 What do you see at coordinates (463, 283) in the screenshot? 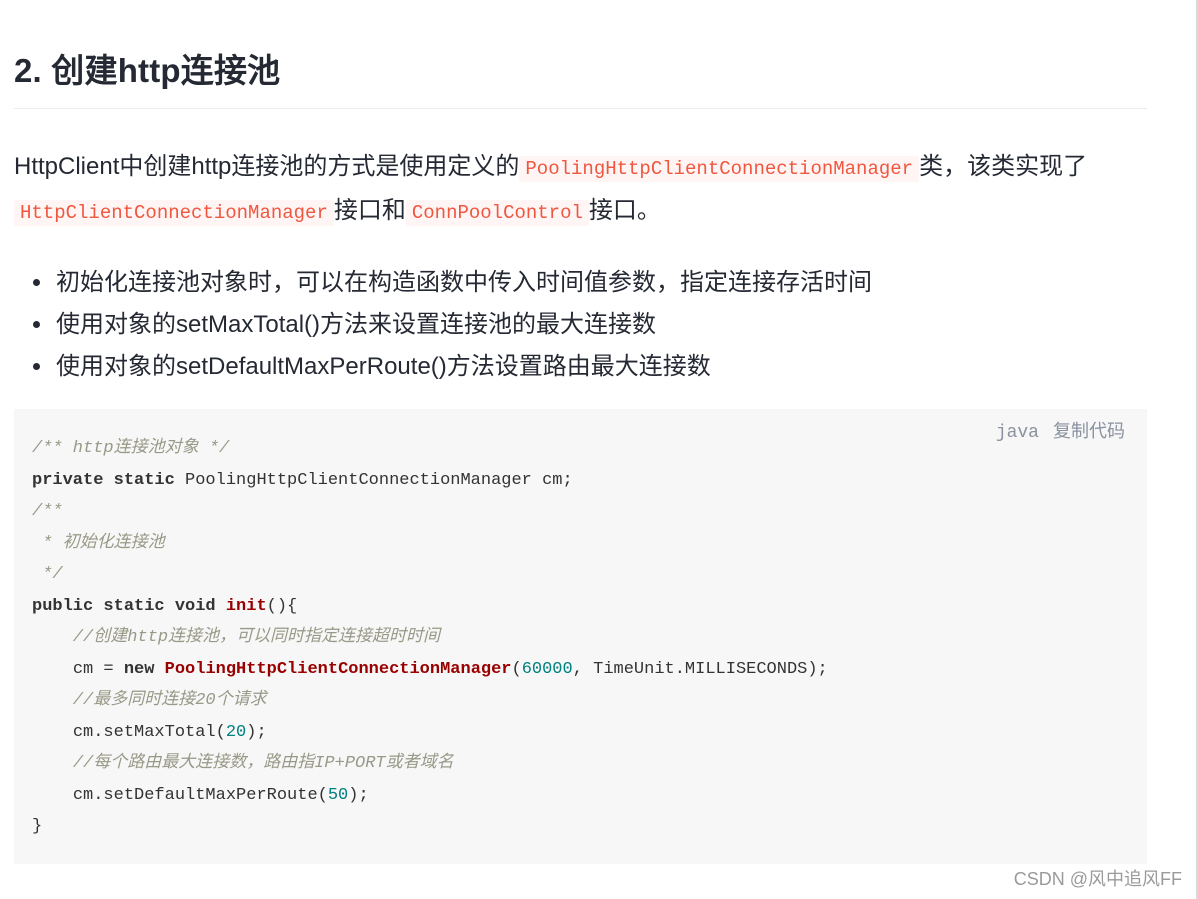
I see `bullet-item: 初始化连接池对象时，可以在构造函数中传入时间值参数，指定连接存活时间` at bounding box center [463, 283].